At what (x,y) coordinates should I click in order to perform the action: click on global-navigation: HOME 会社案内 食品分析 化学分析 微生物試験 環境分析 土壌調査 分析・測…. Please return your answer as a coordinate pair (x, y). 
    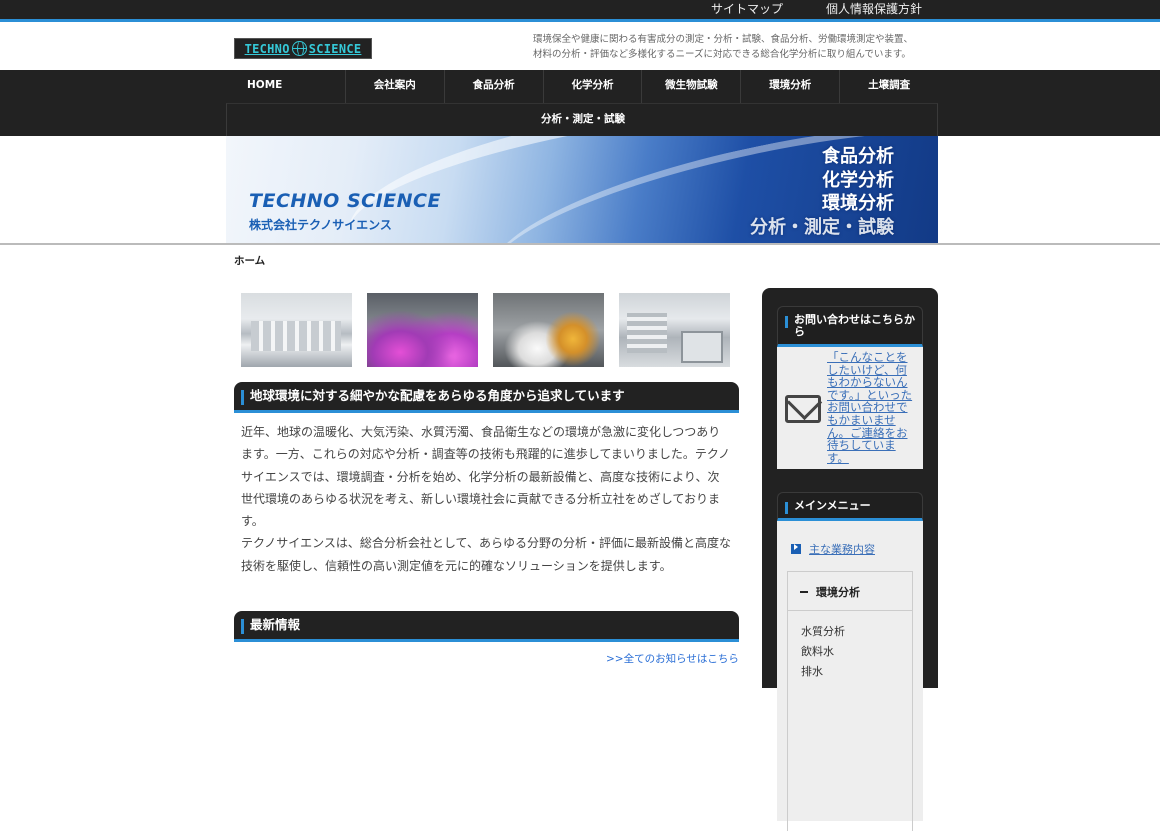
    Looking at the image, I should click on (580, 103).